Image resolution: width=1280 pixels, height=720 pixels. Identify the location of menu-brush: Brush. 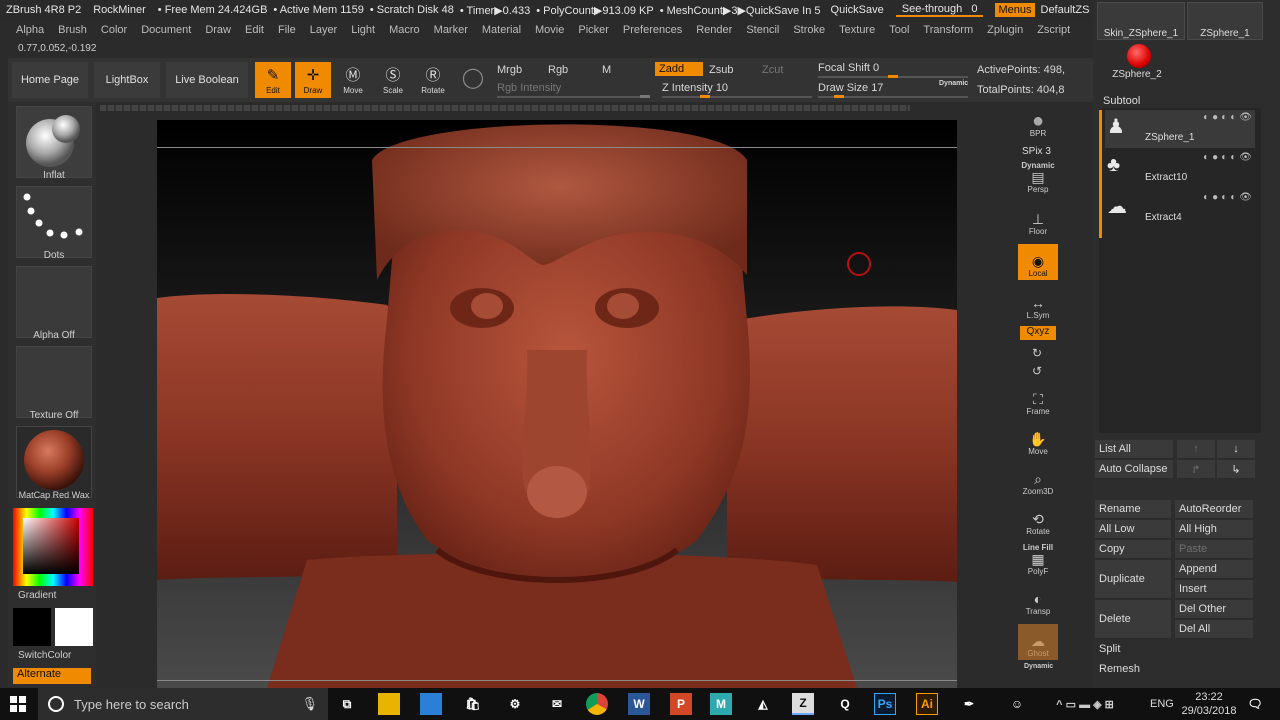
(72, 30).